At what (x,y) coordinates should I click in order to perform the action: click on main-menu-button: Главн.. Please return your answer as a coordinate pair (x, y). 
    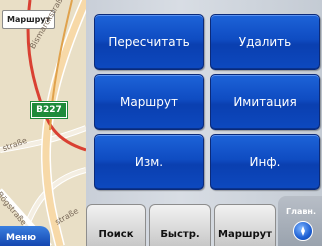
    Looking at the image, I should click on (300, 221).